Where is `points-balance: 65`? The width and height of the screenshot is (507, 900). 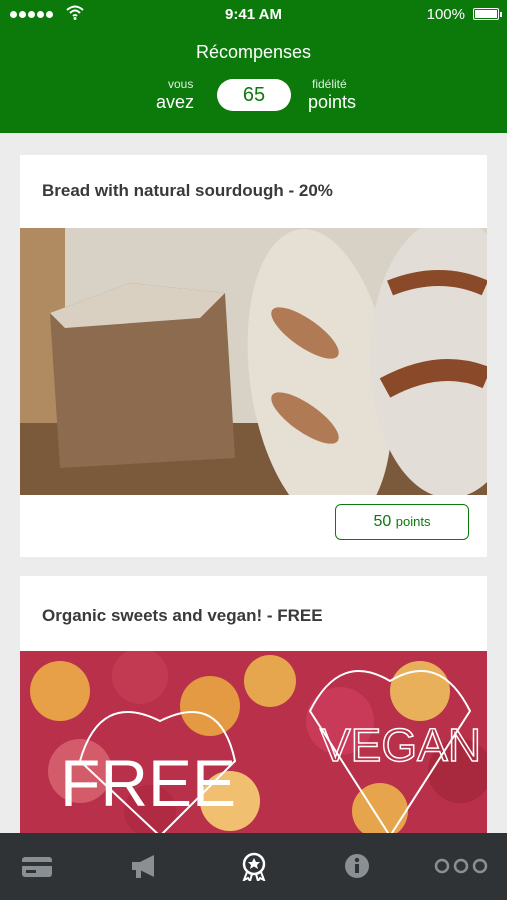
points-balance: 65 is located at coordinates (254, 95).